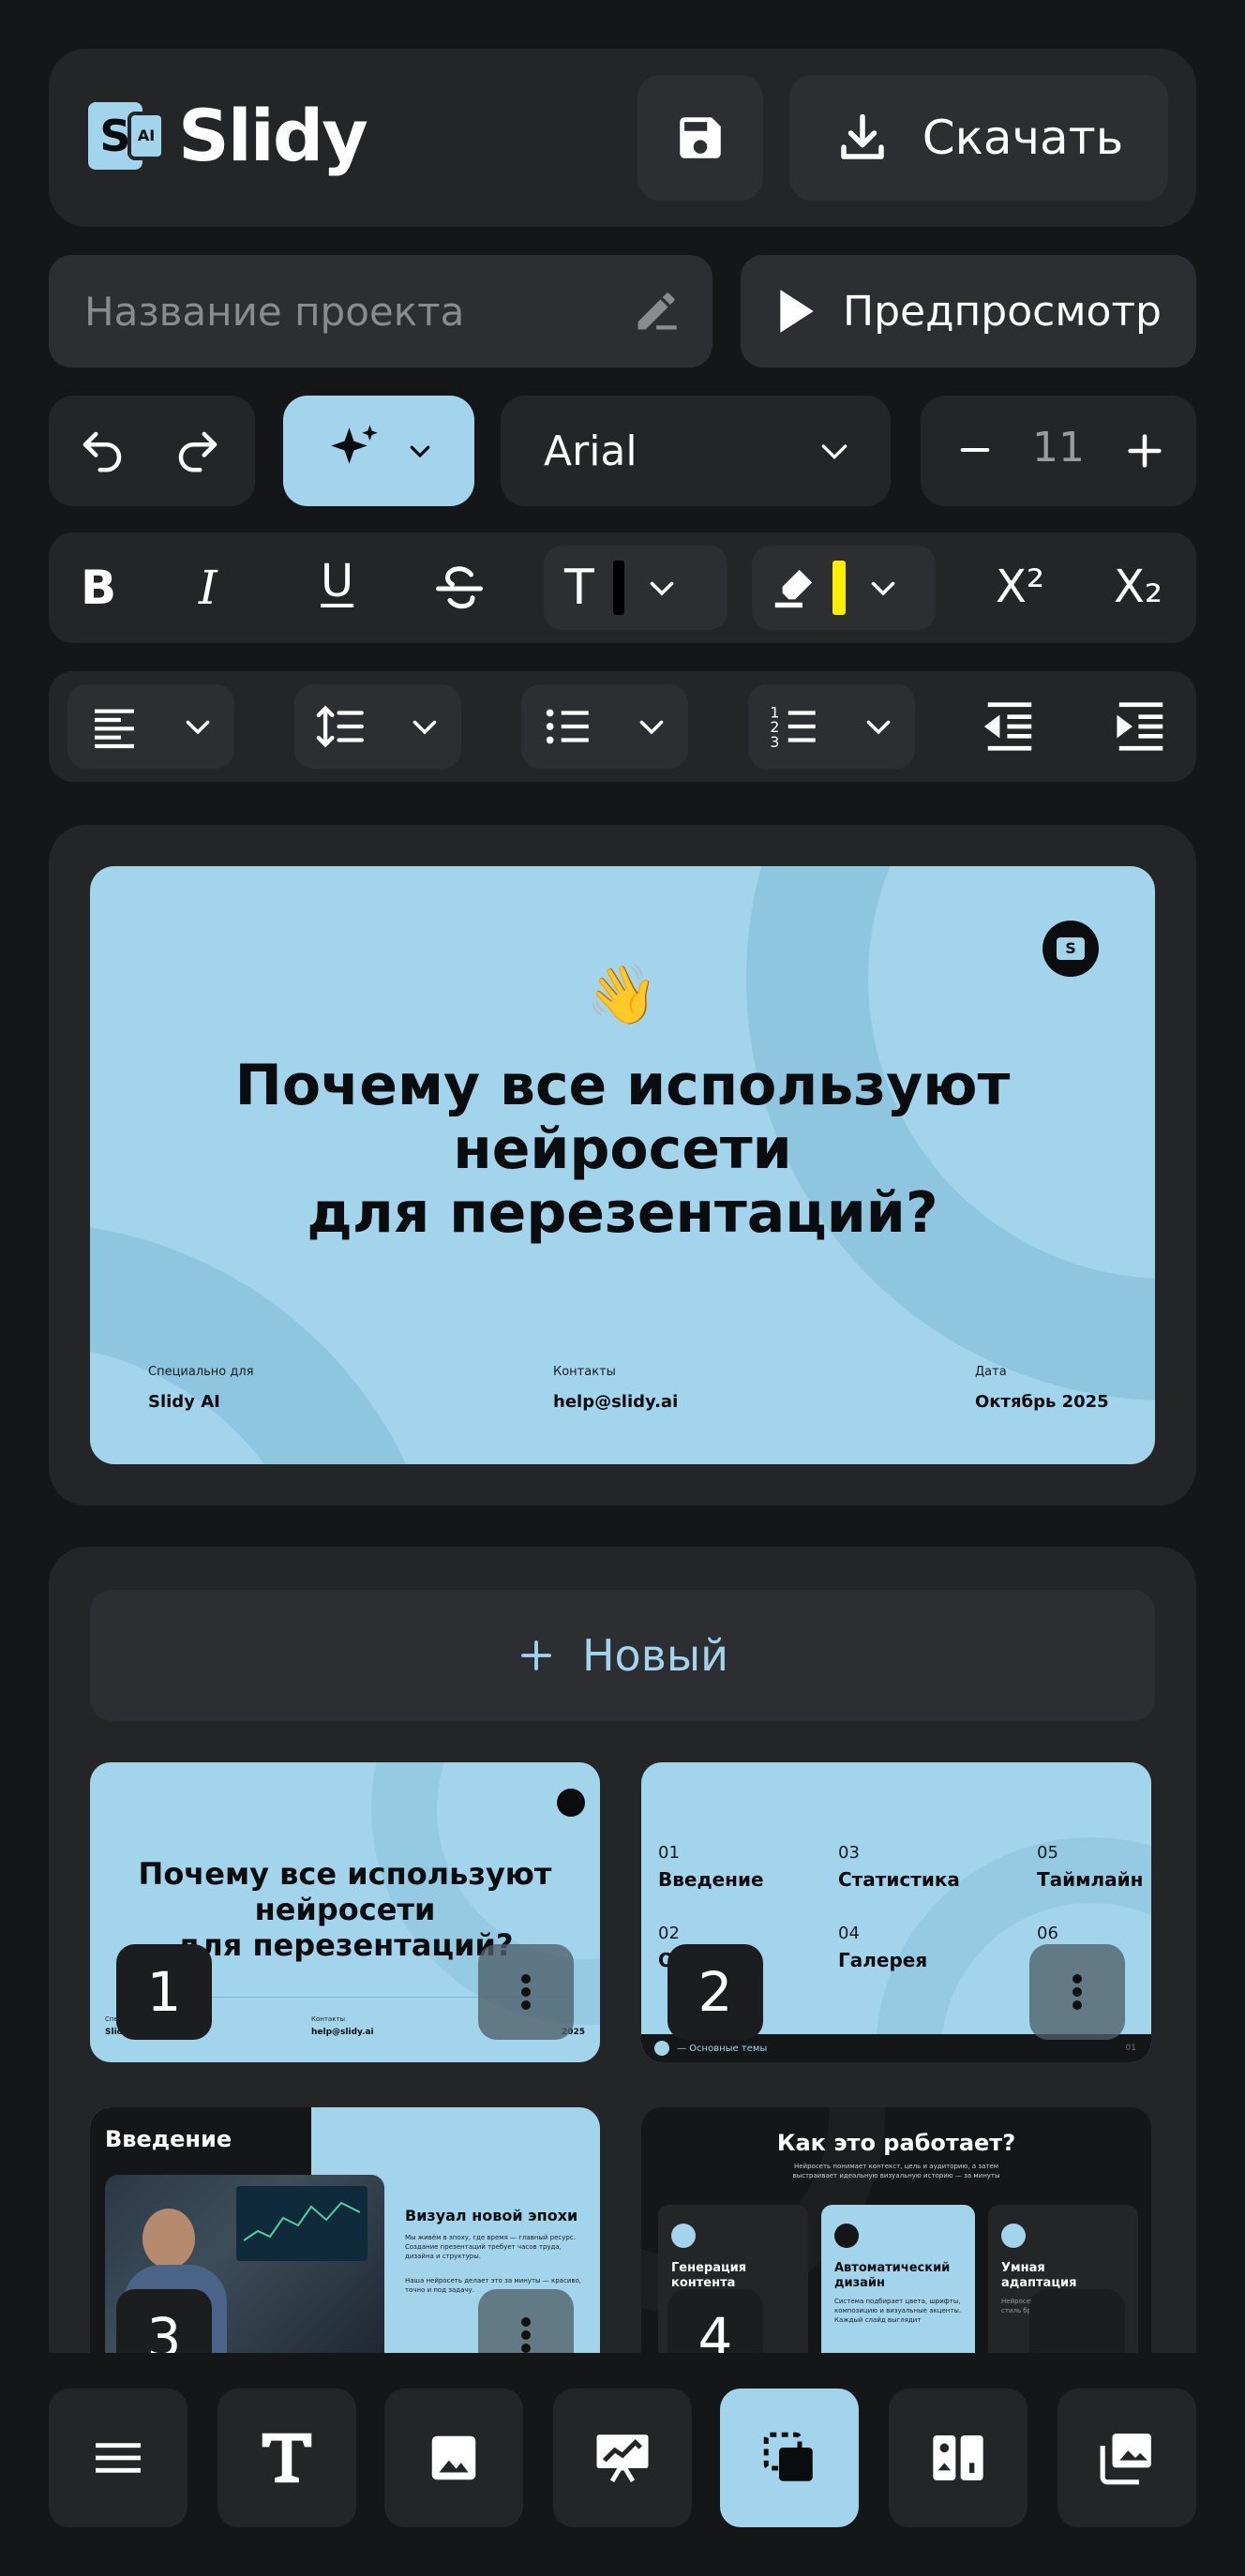 The height and width of the screenshot is (2576, 1245). Describe the element at coordinates (862, 138) in the screenshot. I see `download-icon` at that location.